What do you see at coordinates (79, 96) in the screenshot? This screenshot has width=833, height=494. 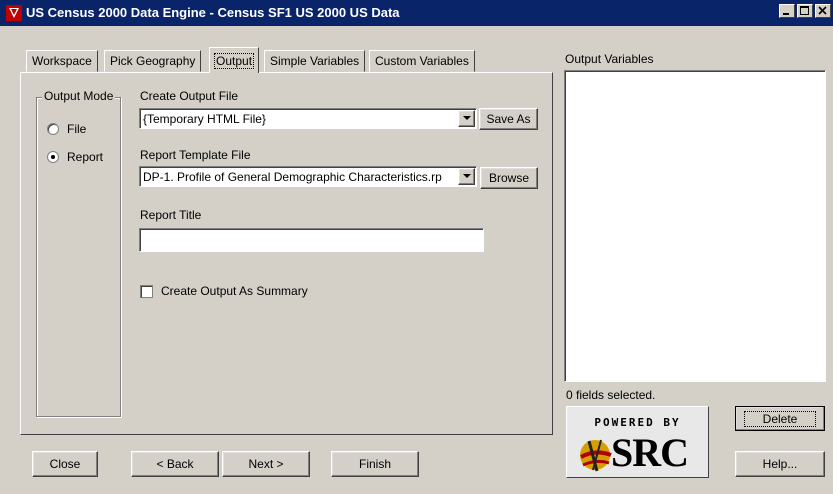 I see `output-mode-label: Output Mode` at bounding box center [79, 96].